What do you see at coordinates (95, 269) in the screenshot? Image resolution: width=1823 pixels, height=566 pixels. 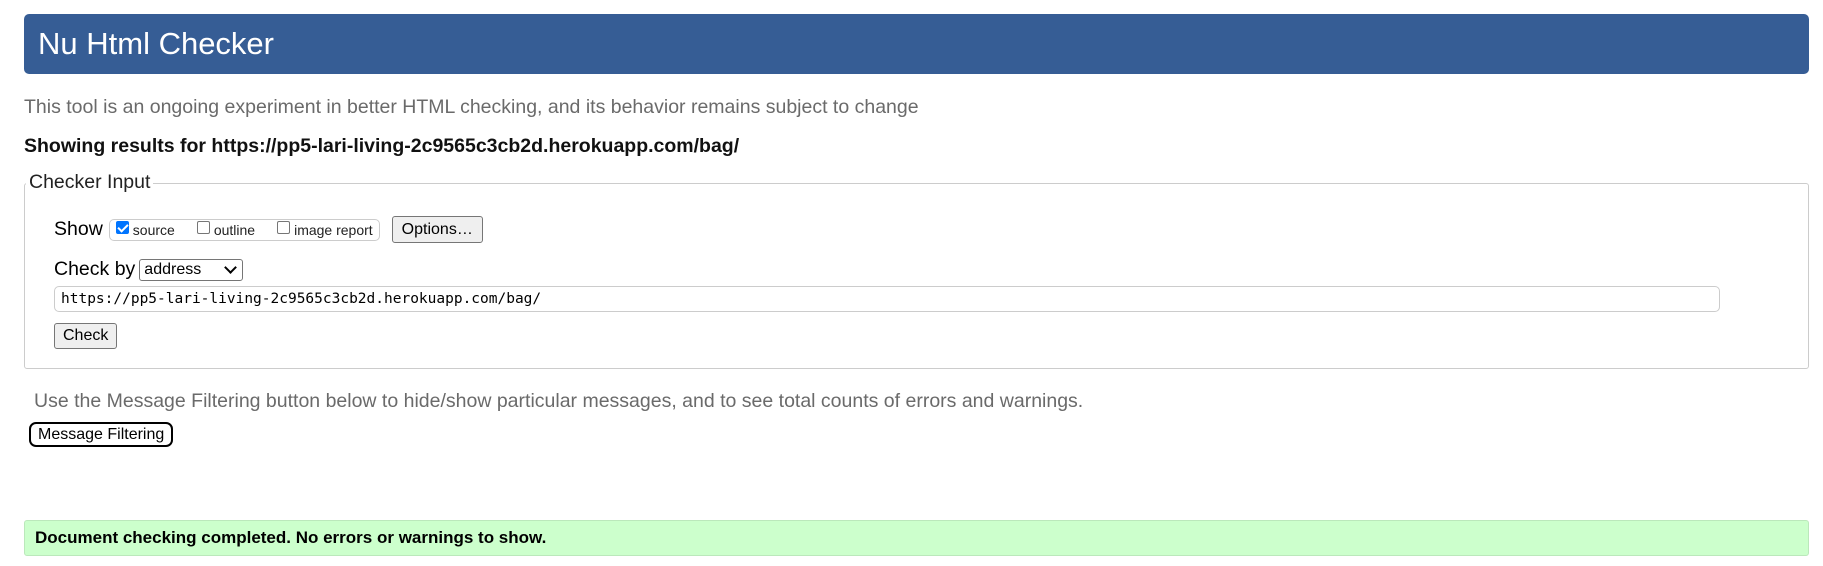 I see `check-by-label: Check by` at bounding box center [95, 269].